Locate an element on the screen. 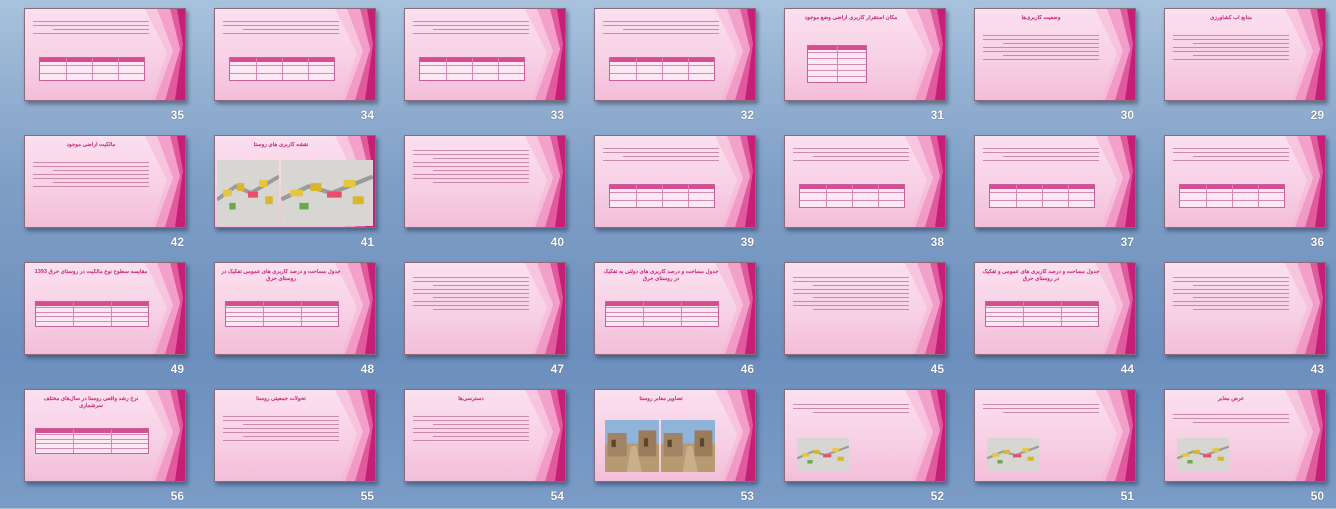 The image size is (1336, 509). slide-number: 31 is located at coordinates (937, 115).